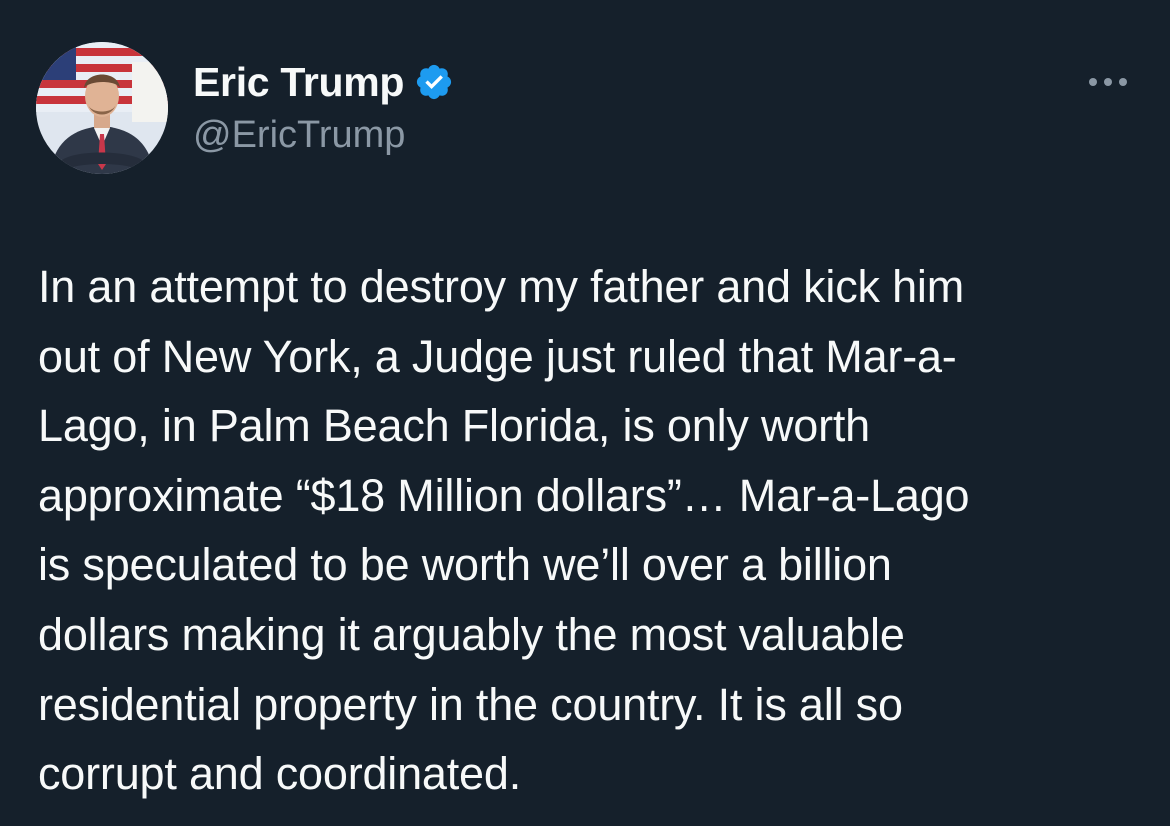 Image resolution: width=1170 pixels, height=826 pixels. I want to click on verified-badge-icon, so click(434, 82).